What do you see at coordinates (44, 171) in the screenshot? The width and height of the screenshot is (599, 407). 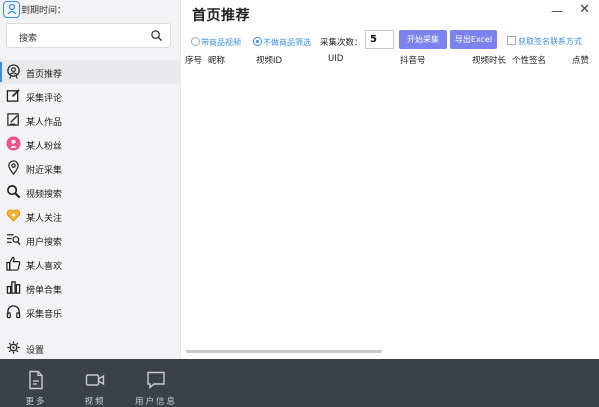 I see `sidebar-item-label: 附近采集` at bounding box center [44, 171].